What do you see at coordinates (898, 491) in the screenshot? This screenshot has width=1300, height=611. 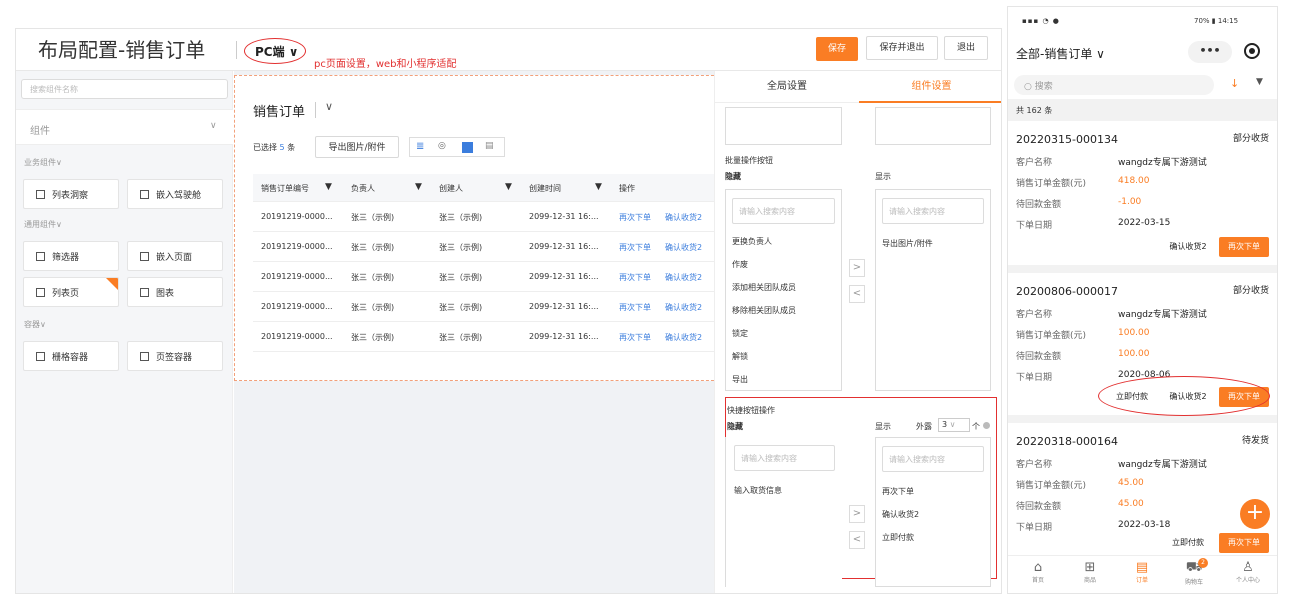 I see `quick-show-item: 再次下单` at bounding box center [898, 491].